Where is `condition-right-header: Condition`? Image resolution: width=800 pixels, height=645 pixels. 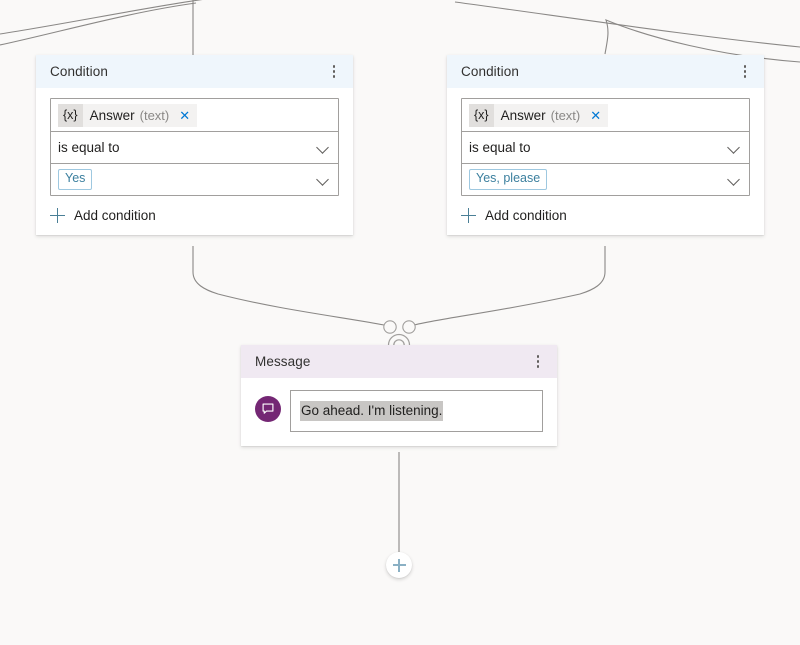 condition-right-header: Condition is located at coordinates (605, 71).